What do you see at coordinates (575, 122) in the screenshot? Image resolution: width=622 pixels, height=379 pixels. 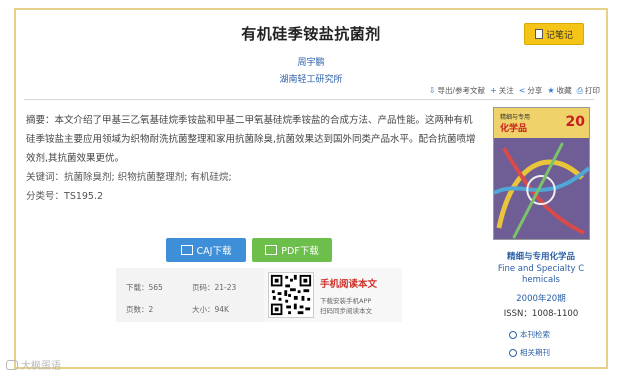 I see `cover-issue-number: 20` at bounding box center [575, 122].